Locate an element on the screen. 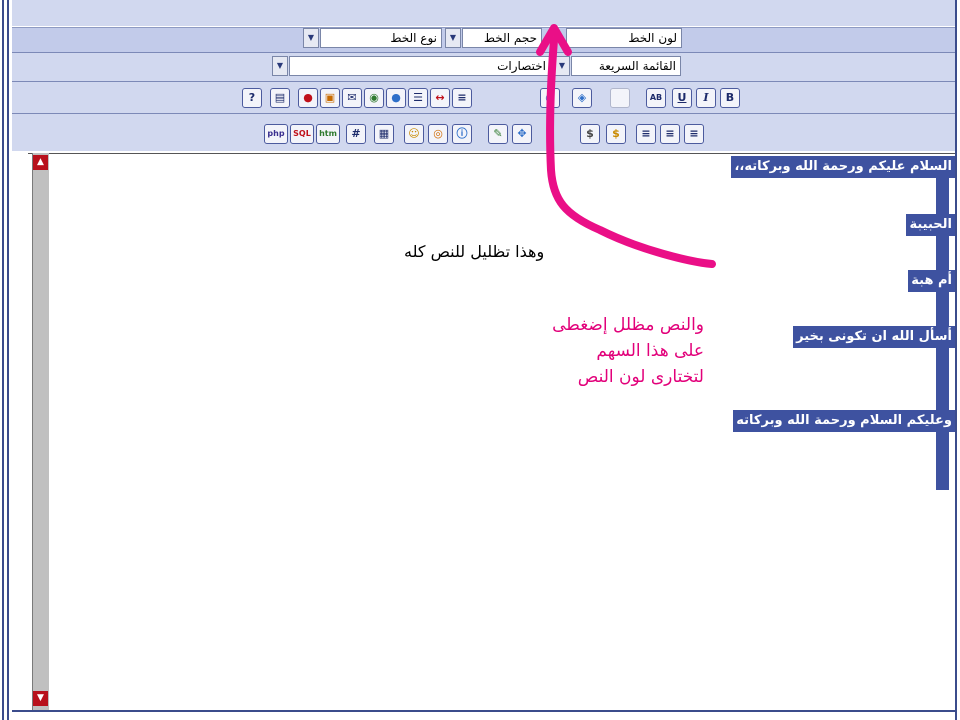 The width and height of the screenshot is (960, 720). list-button: ☰ is located at coordinates (418, 98).